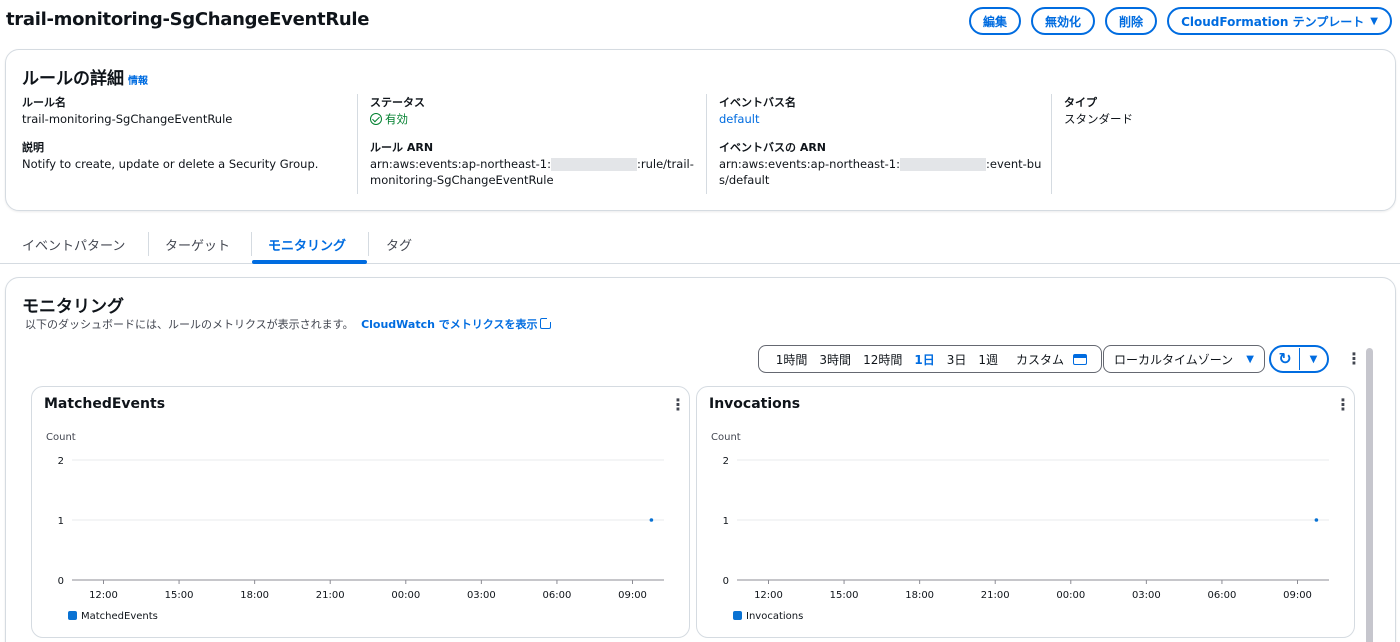 This screenshot has height=642, width=1400. Describe the element at coordinates (1313, 359) in the screenshot. I see `refresh-options-caret-icon: ▼` at that location.